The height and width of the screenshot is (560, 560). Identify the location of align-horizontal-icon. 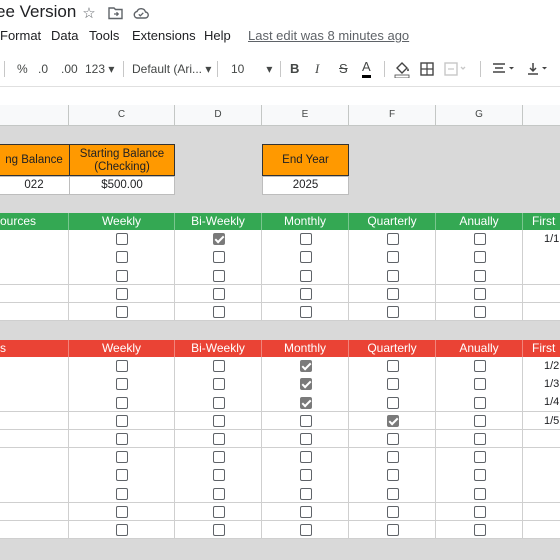
(505, 69).